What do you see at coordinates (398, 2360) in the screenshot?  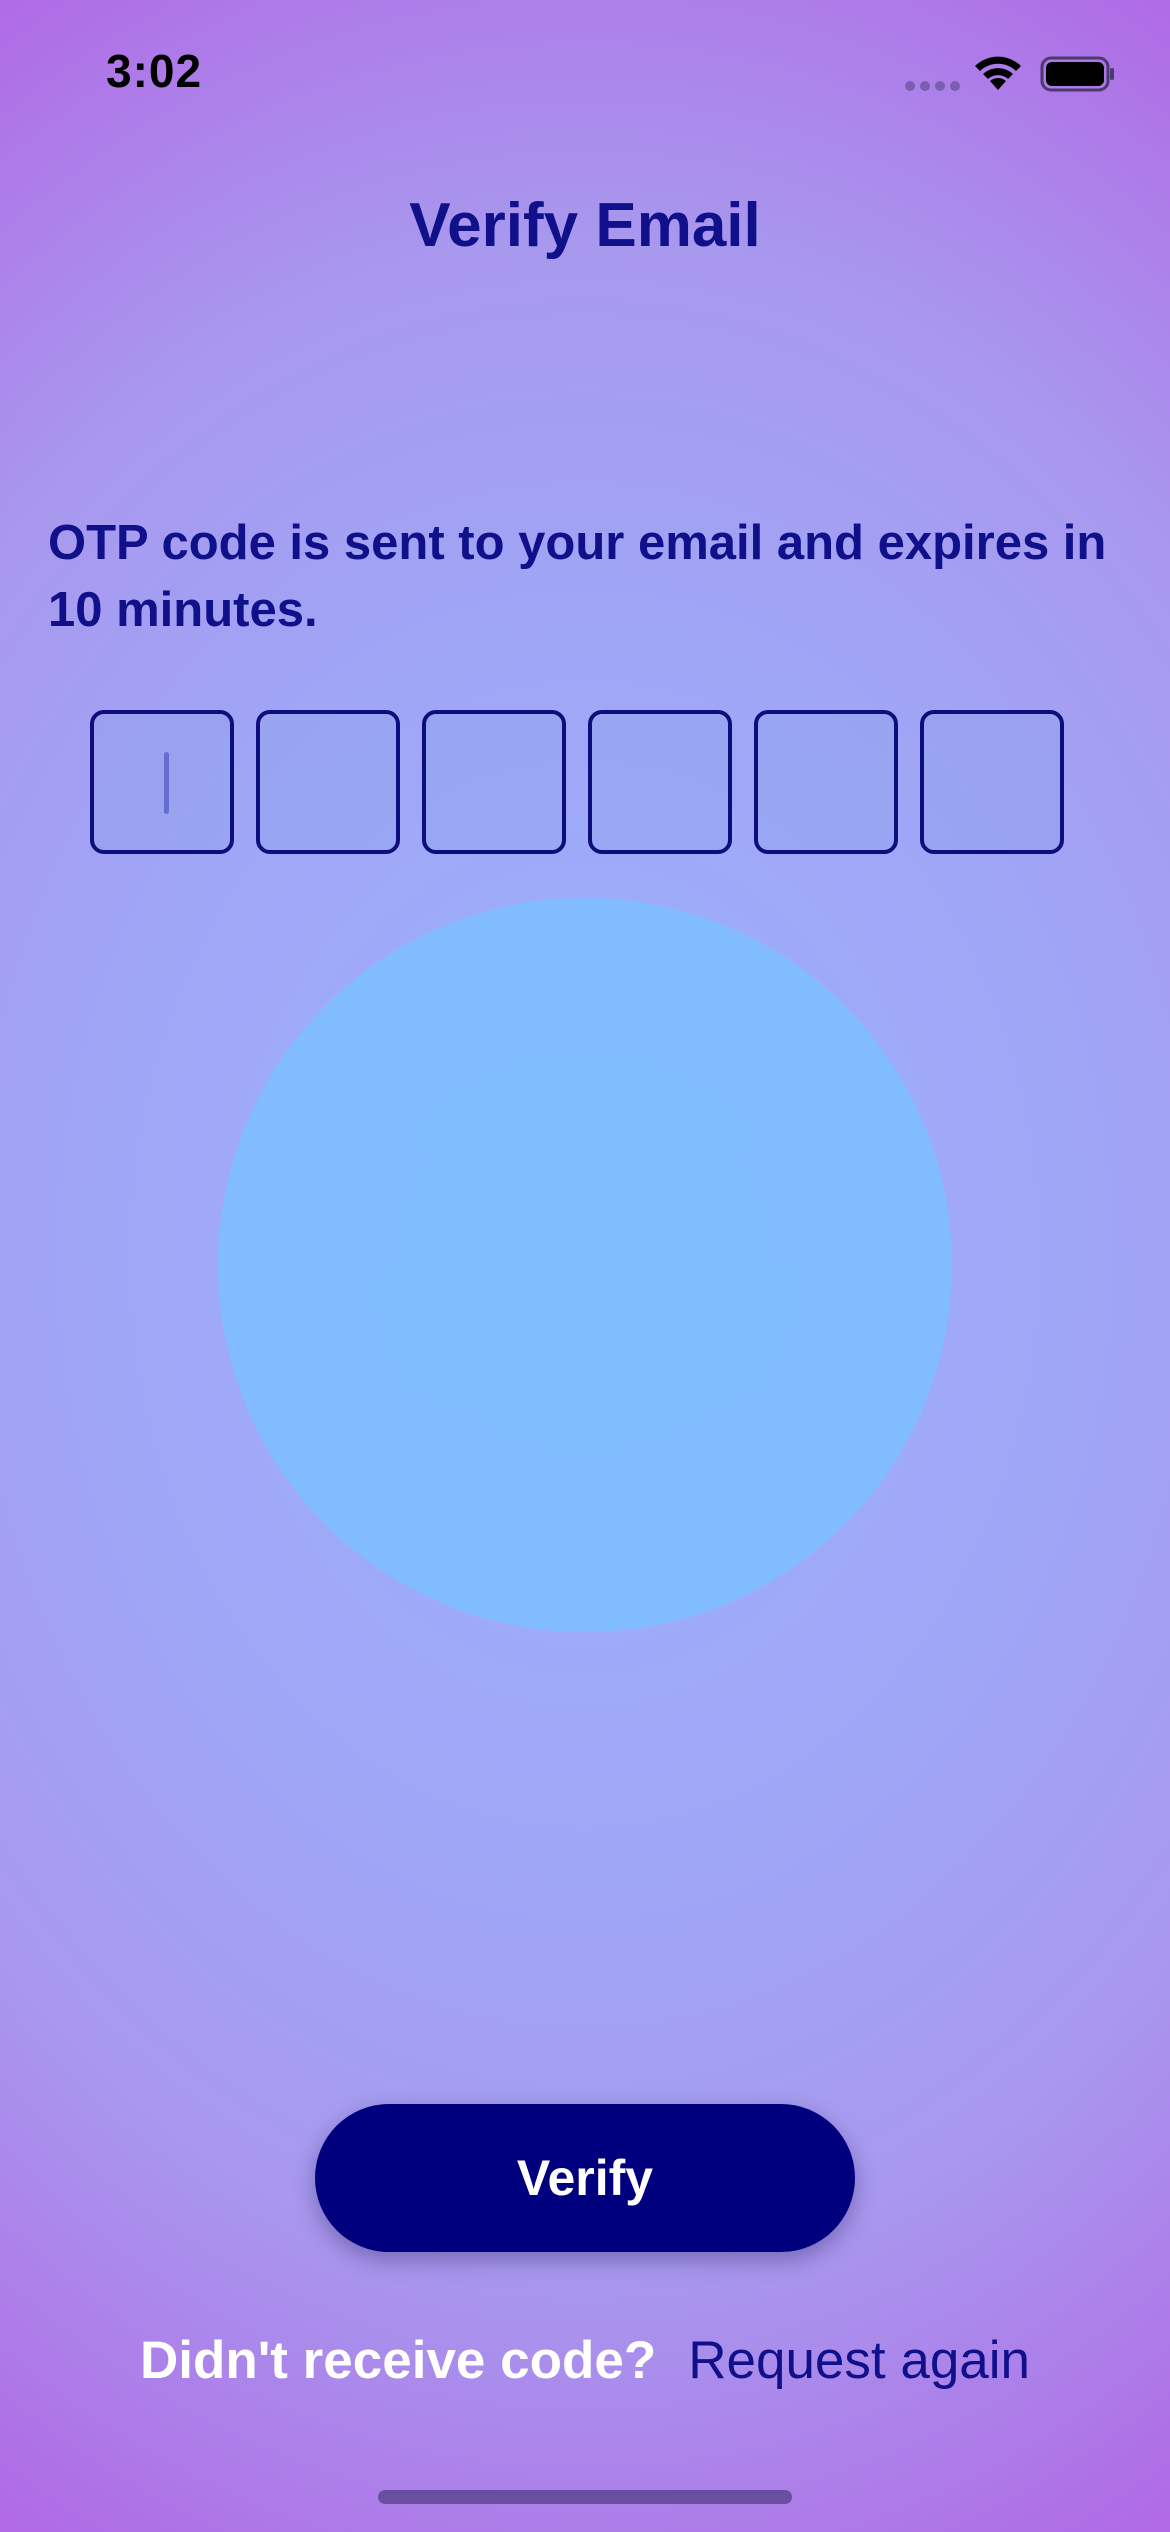 I see `resend-prompt: Didn't receive code?` at bounding box center [398, 2360].